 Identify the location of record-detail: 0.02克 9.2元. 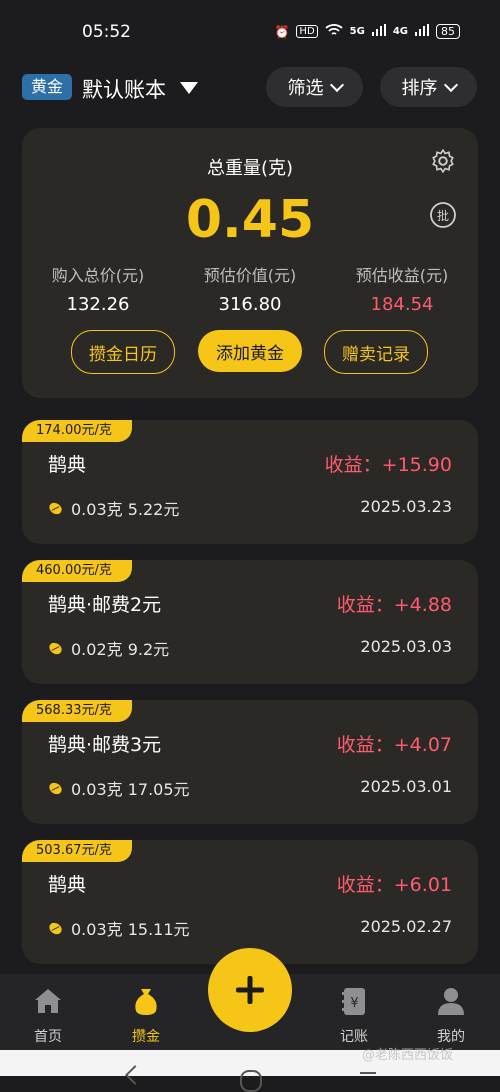
(108, 648).